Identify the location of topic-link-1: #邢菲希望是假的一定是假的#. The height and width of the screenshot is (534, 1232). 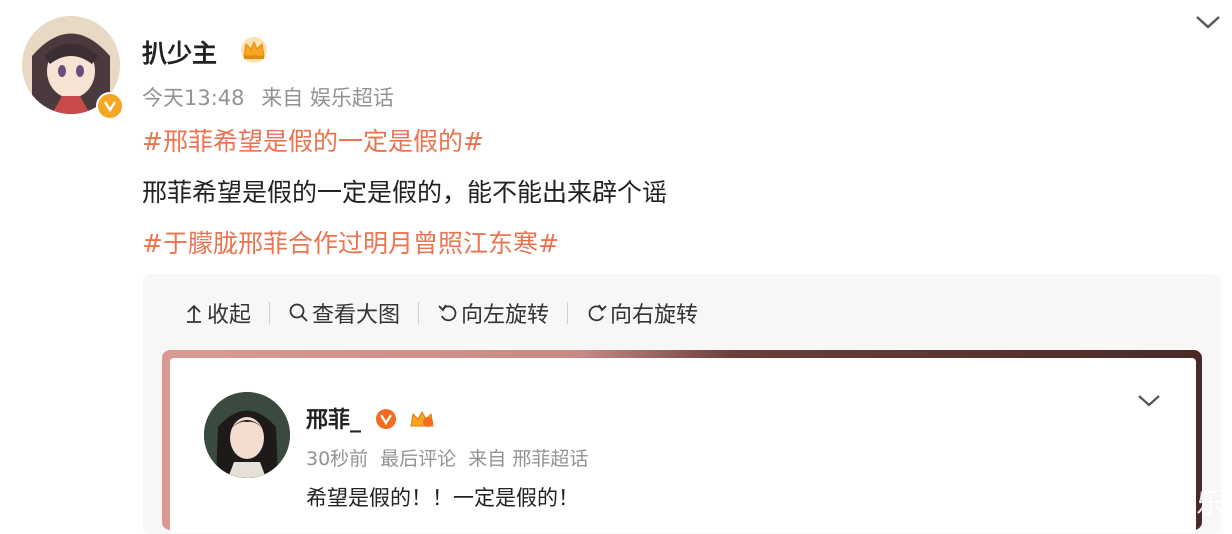
(313, 140).